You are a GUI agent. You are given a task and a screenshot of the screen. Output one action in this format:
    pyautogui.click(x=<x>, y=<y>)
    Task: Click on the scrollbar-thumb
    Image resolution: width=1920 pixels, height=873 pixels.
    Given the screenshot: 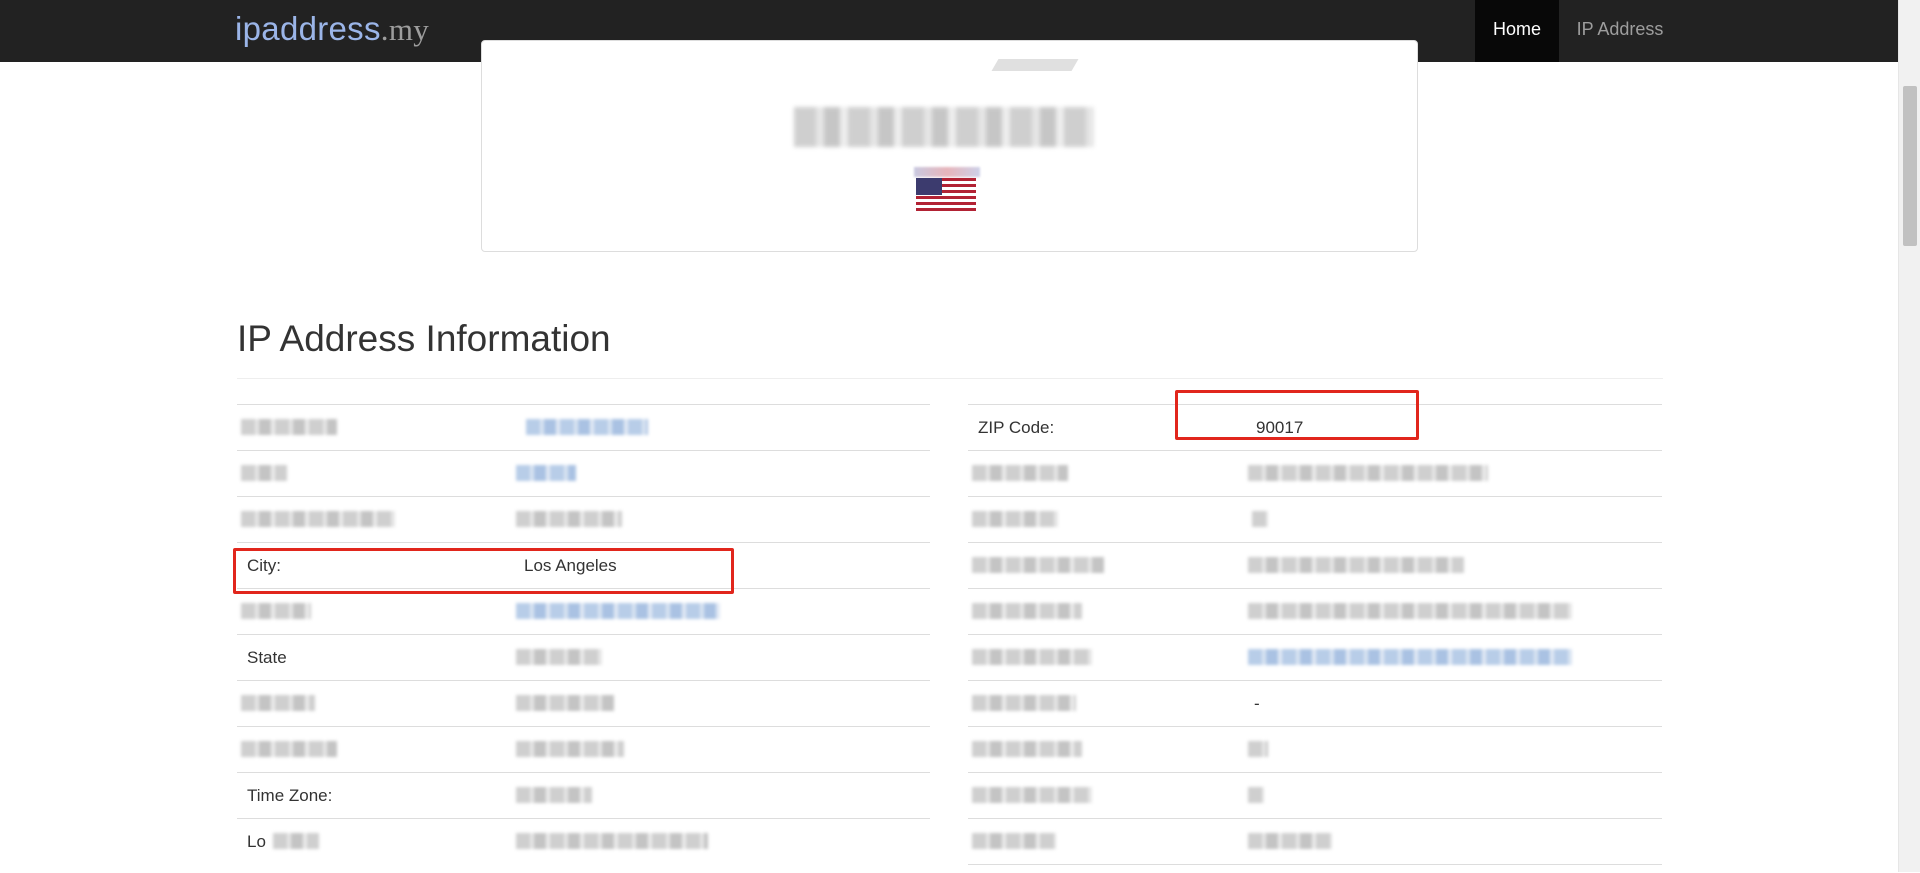 What is the action you would take?
    pyautogui.click(x=1910, y=166)
    